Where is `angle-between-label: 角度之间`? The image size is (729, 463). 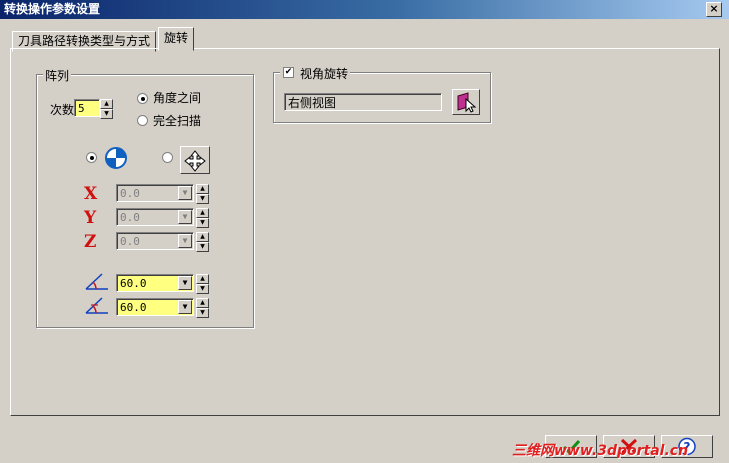
angle-between-label: 角度之间 is located at coordinates (177, 98).